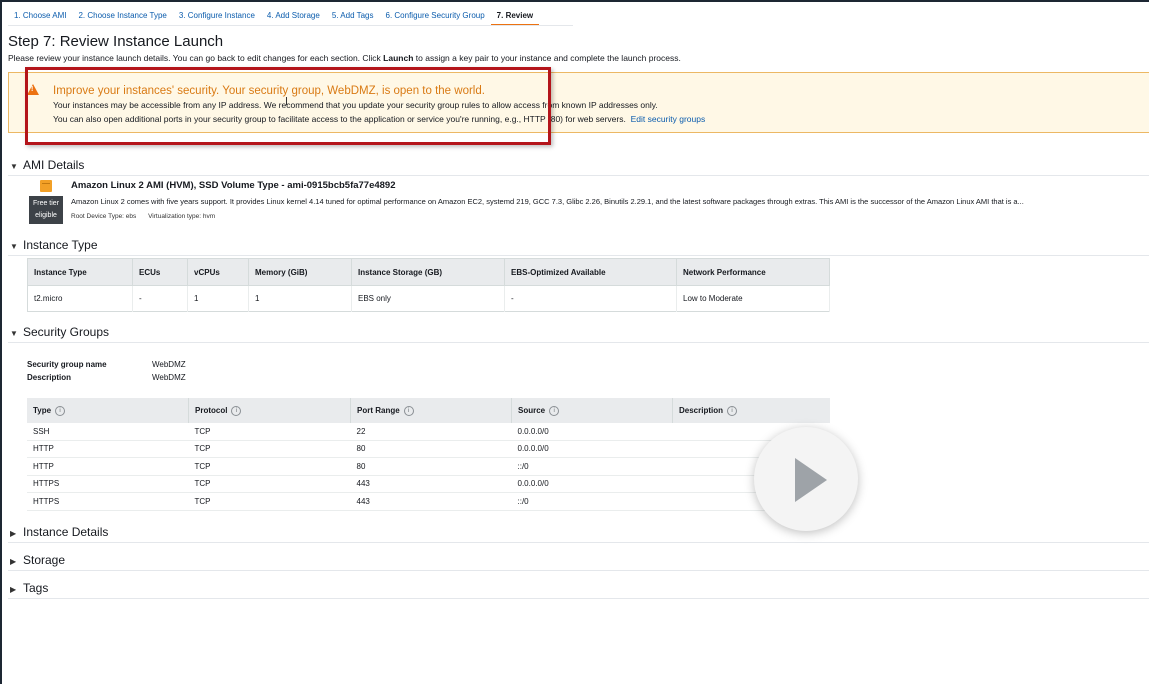 Image resolution: width=1149 pixels, height=684 pixels. I want to click on column-header-source: Source i, so click(592, 410).